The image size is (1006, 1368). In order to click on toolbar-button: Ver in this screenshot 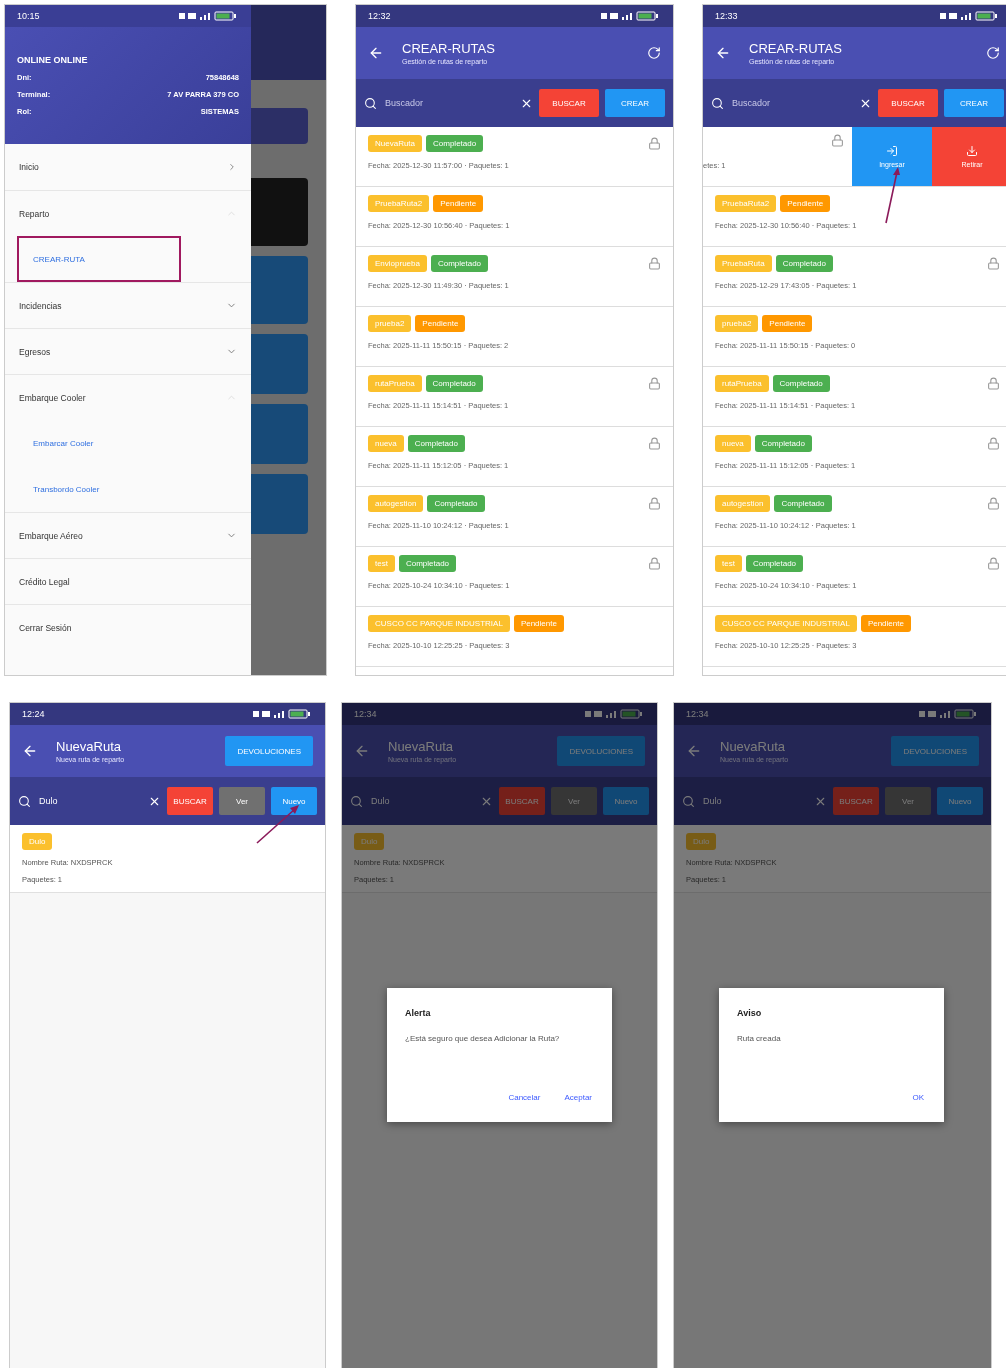, I will do `click(242, 801)`.